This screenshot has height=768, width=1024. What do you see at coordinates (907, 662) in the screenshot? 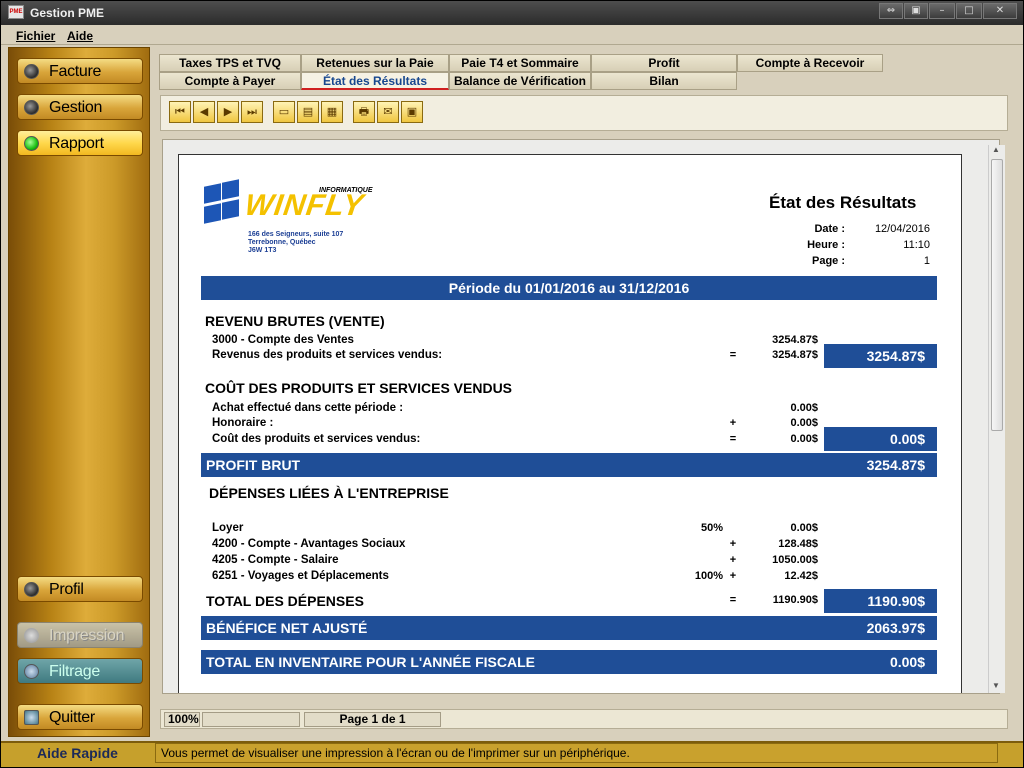
I see `inventory-amount: 0.00$` at bounding box center [907, 662].